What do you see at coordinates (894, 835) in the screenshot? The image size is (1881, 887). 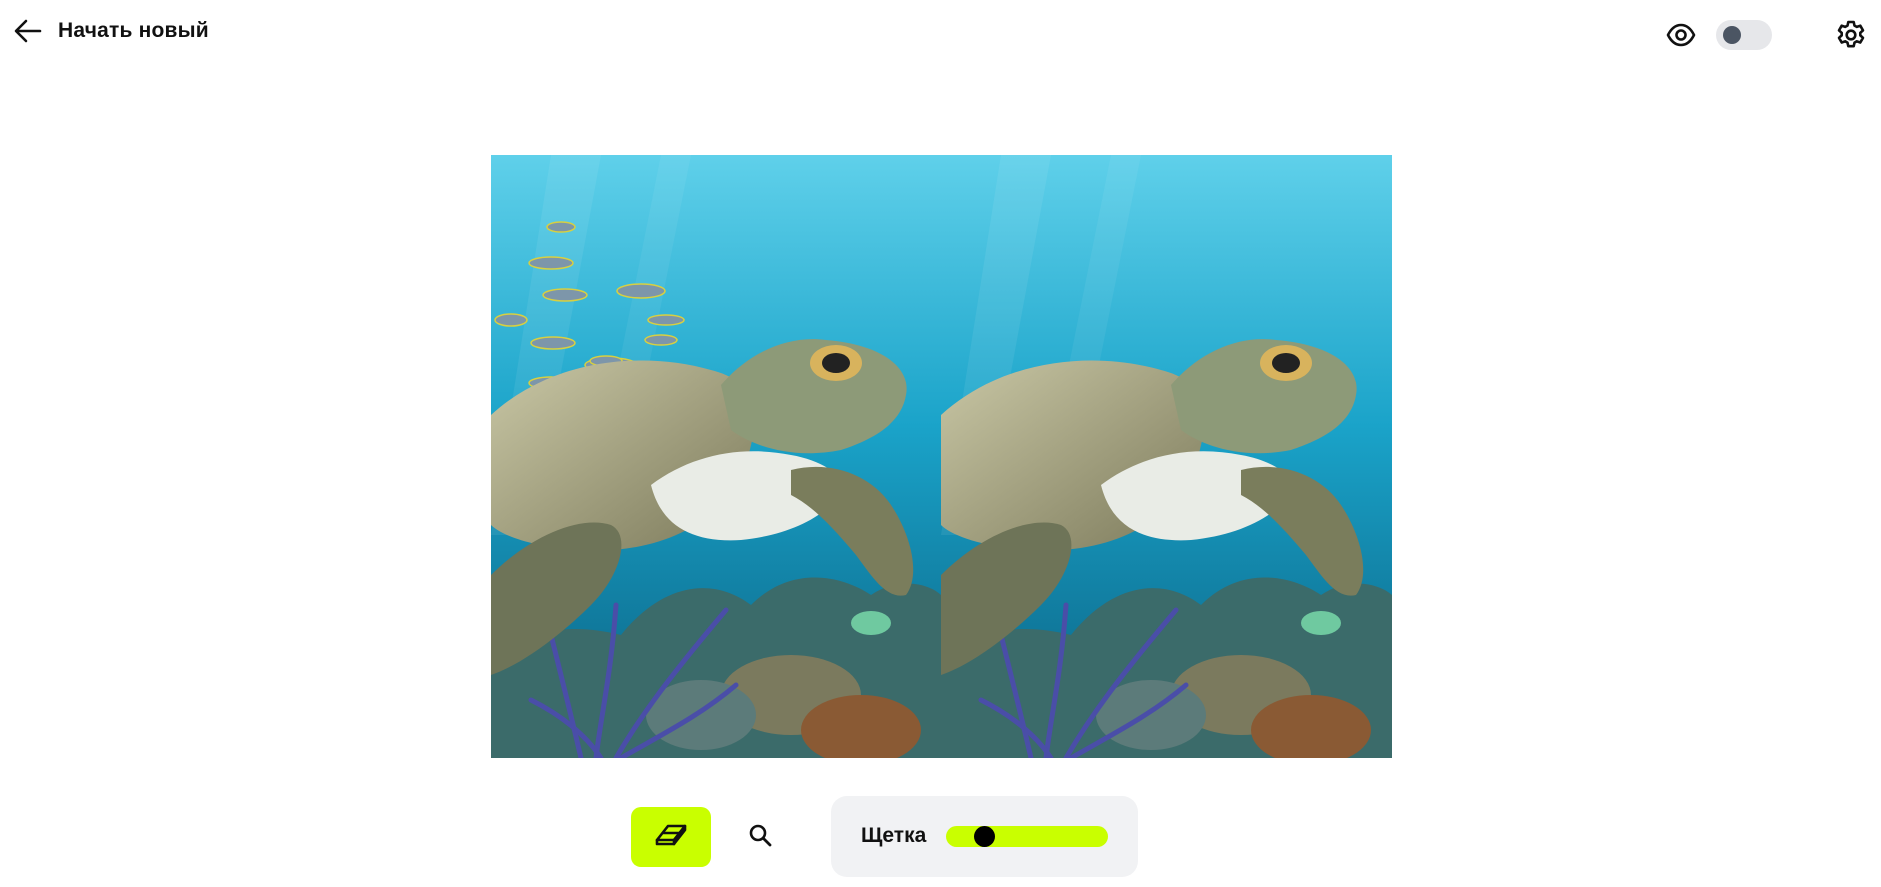 I see `brush-label: Щетка` at bounding box center [894, 835].